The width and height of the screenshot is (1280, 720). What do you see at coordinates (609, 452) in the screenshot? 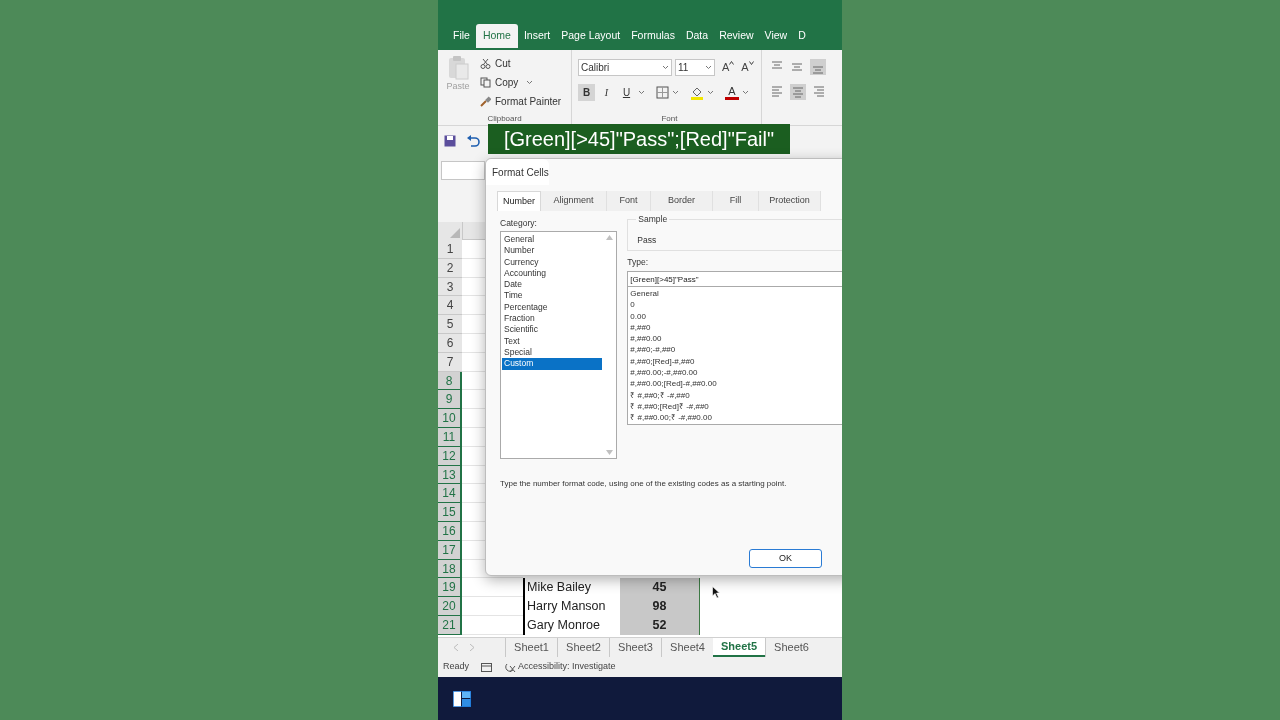
I see `scroll-down-icon` at bounding box center [609, 452].